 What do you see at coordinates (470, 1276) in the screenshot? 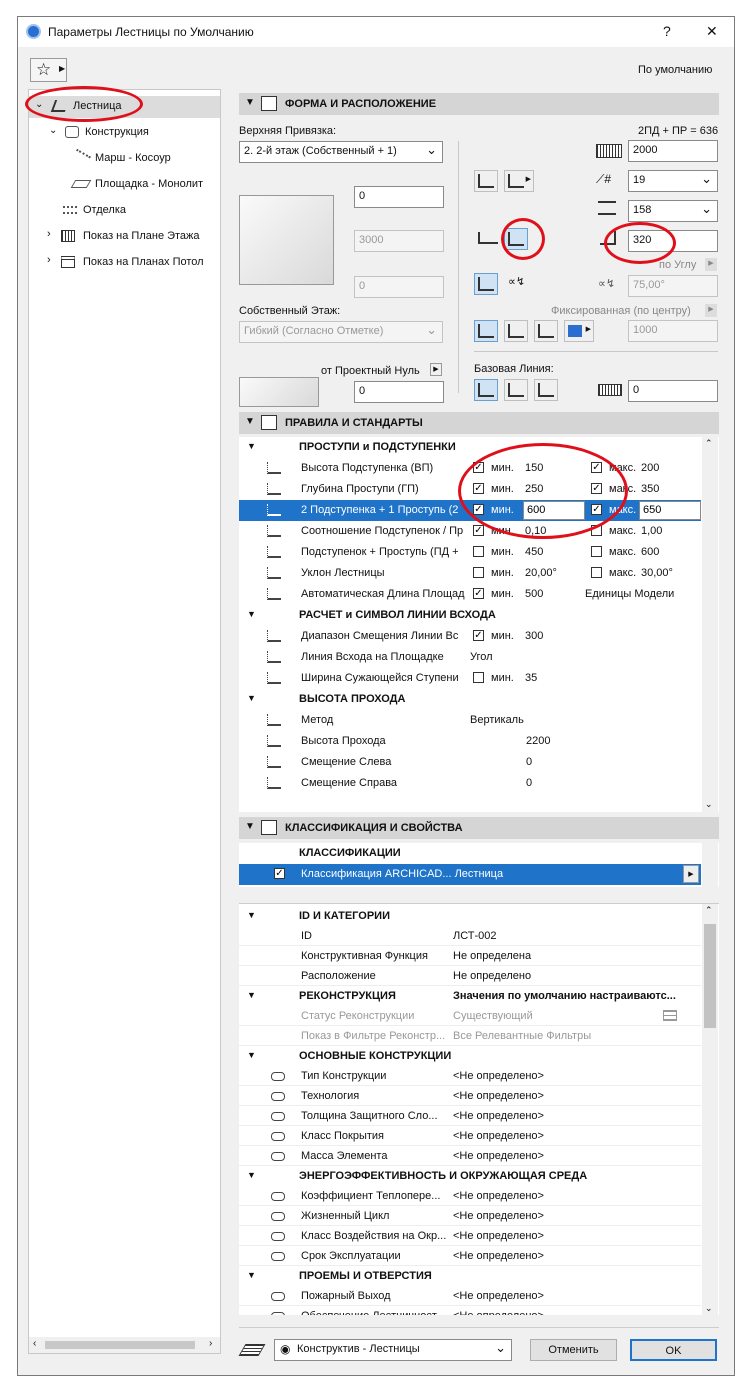
I see `group-row: ▼ ПРОЕМЫ И ОТВЕРСТИЯ` at bounding box center [470, 1276].